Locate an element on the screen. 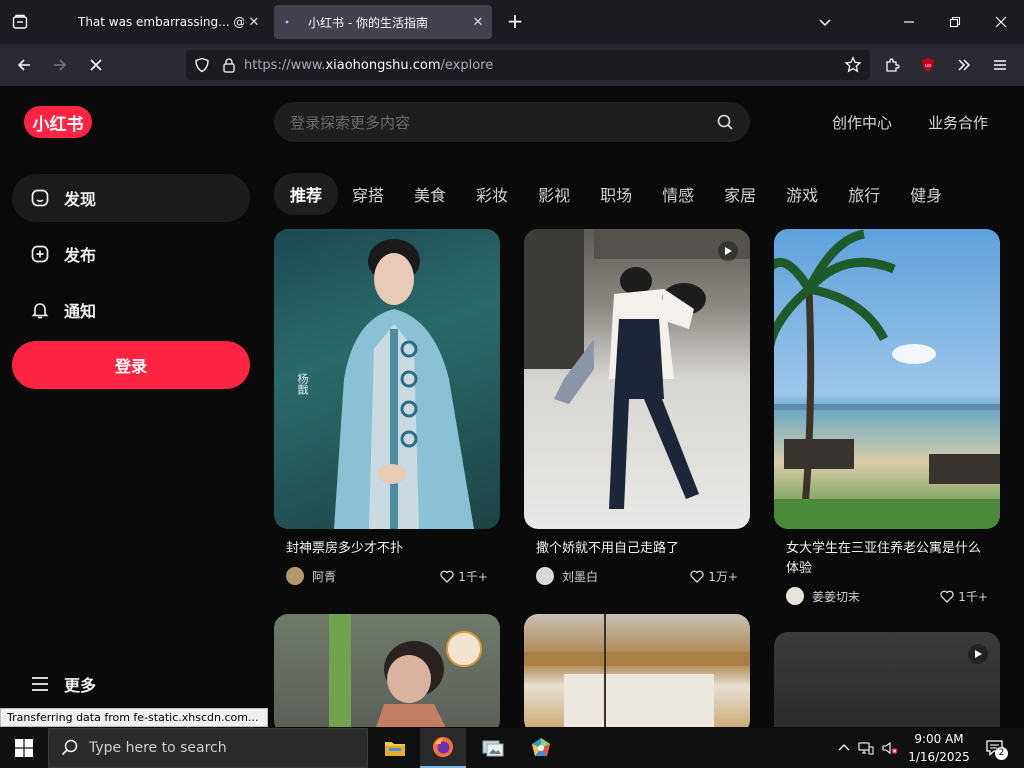  photos-app-icon is located at coordinates (493, 748).